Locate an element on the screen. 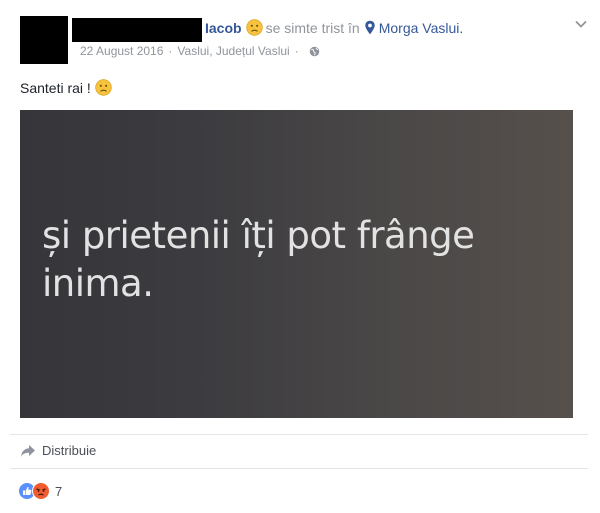  share-label: Distribuie is located at coordinates (69, 450).